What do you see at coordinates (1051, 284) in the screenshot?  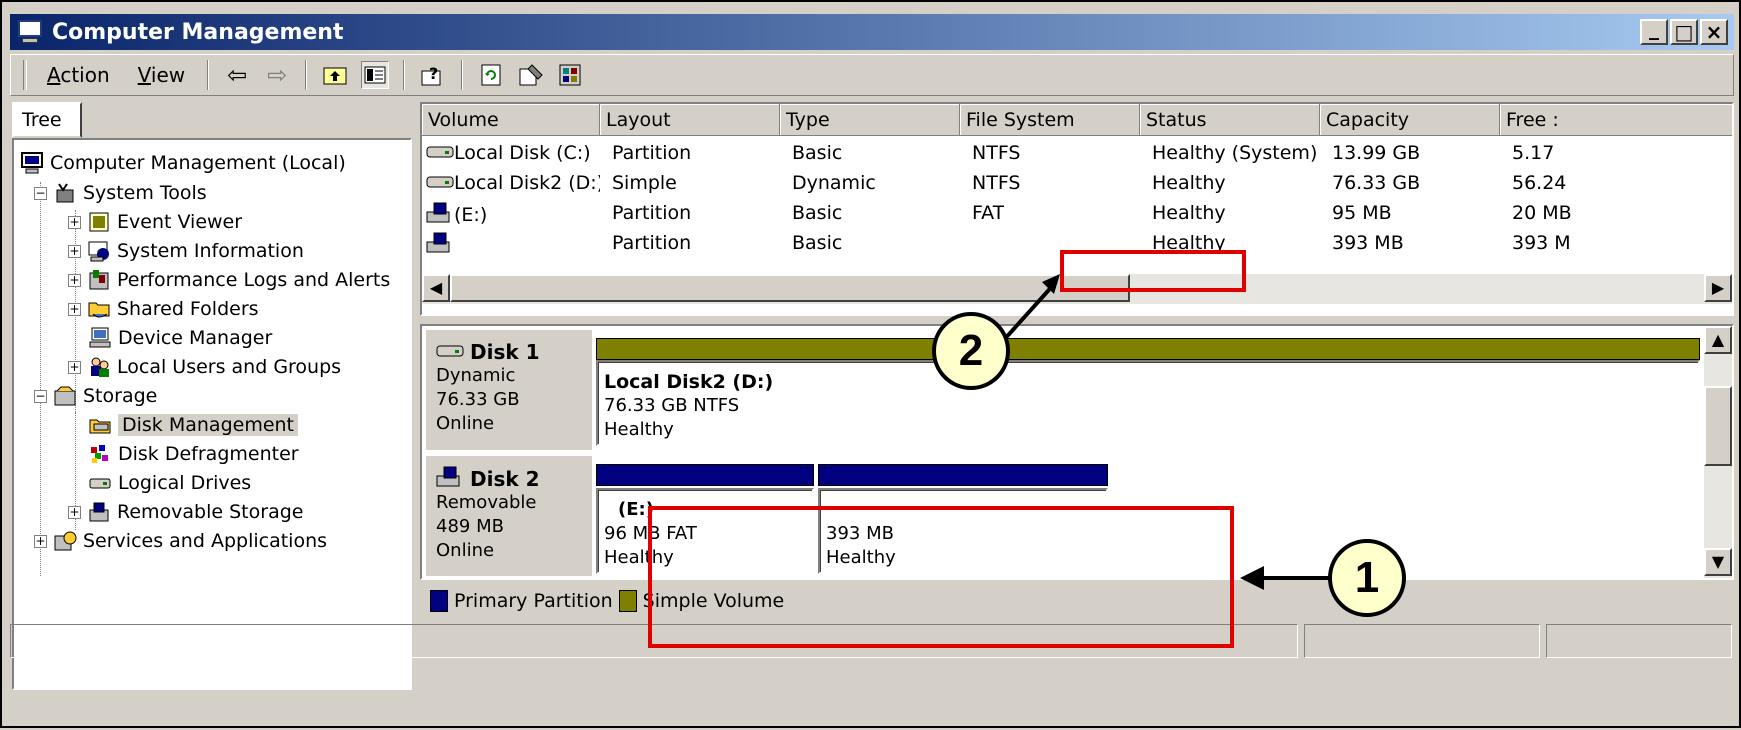 I see `arrow-2-head` at bounding box center [1051, 284].